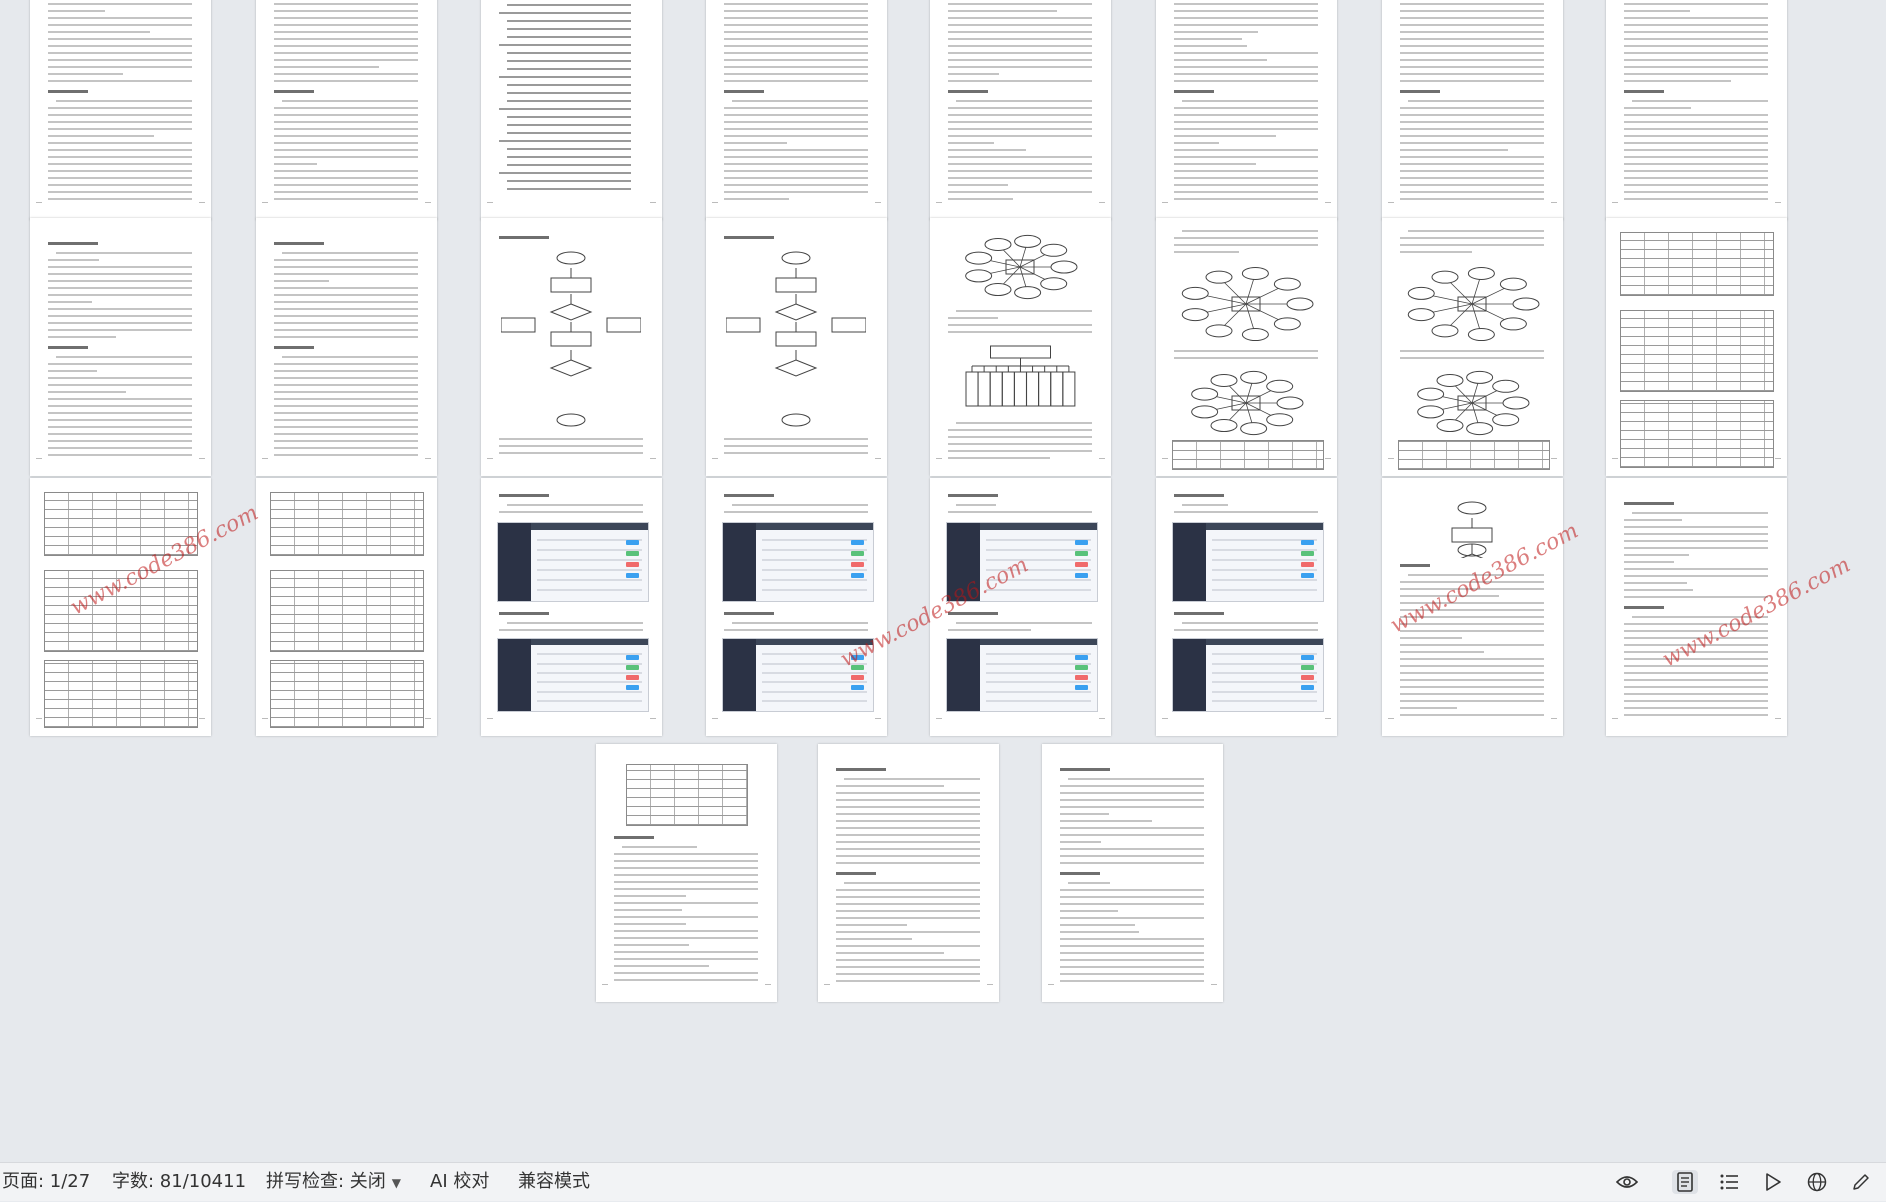 The height and width of the screenshot is (1202, 1886). Describe the element at coordinates (1817, 1182) in the screenshot. I see `globe-icon` at that location.